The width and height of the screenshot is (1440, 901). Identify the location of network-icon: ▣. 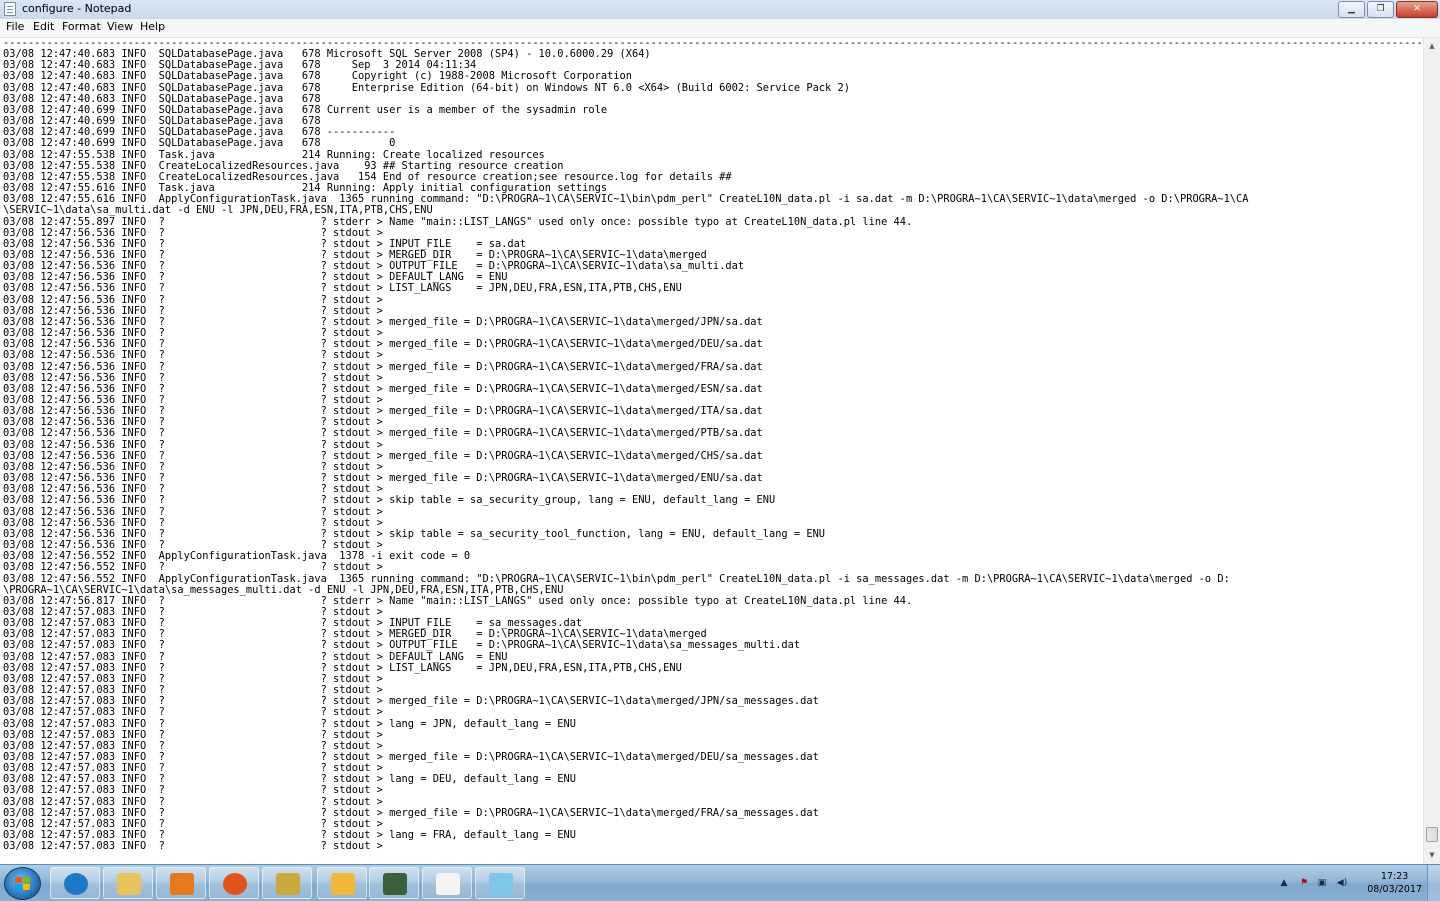
(1322, 883).